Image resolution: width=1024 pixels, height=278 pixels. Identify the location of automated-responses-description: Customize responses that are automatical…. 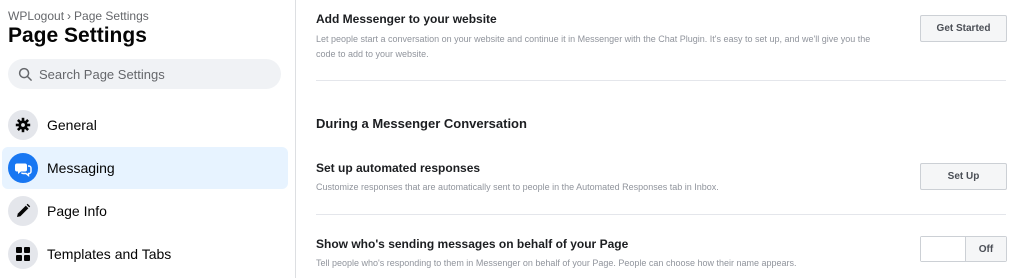
(517, 187).